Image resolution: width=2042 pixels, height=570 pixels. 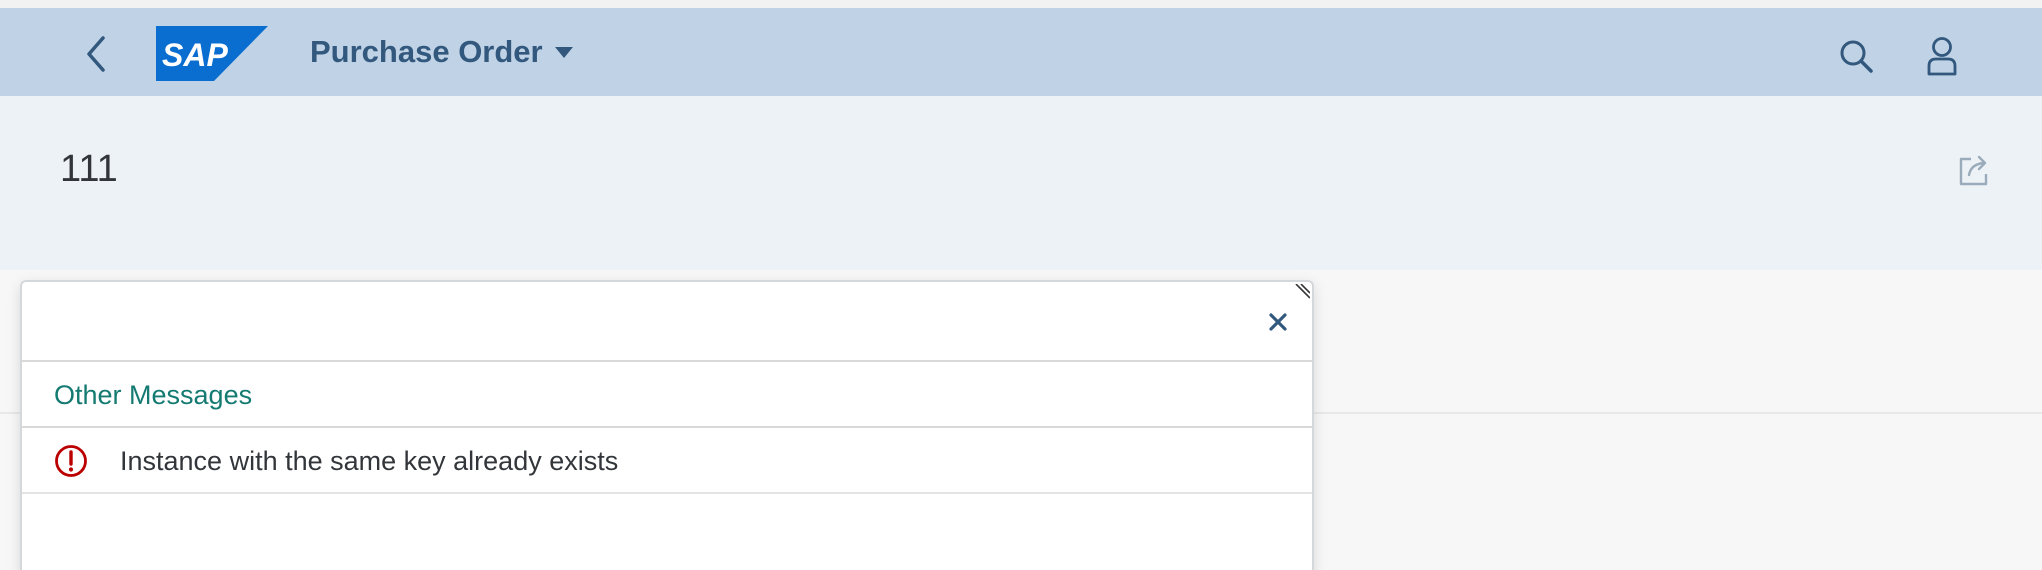 I want to click on search-button, so click(x=1856, y=56).